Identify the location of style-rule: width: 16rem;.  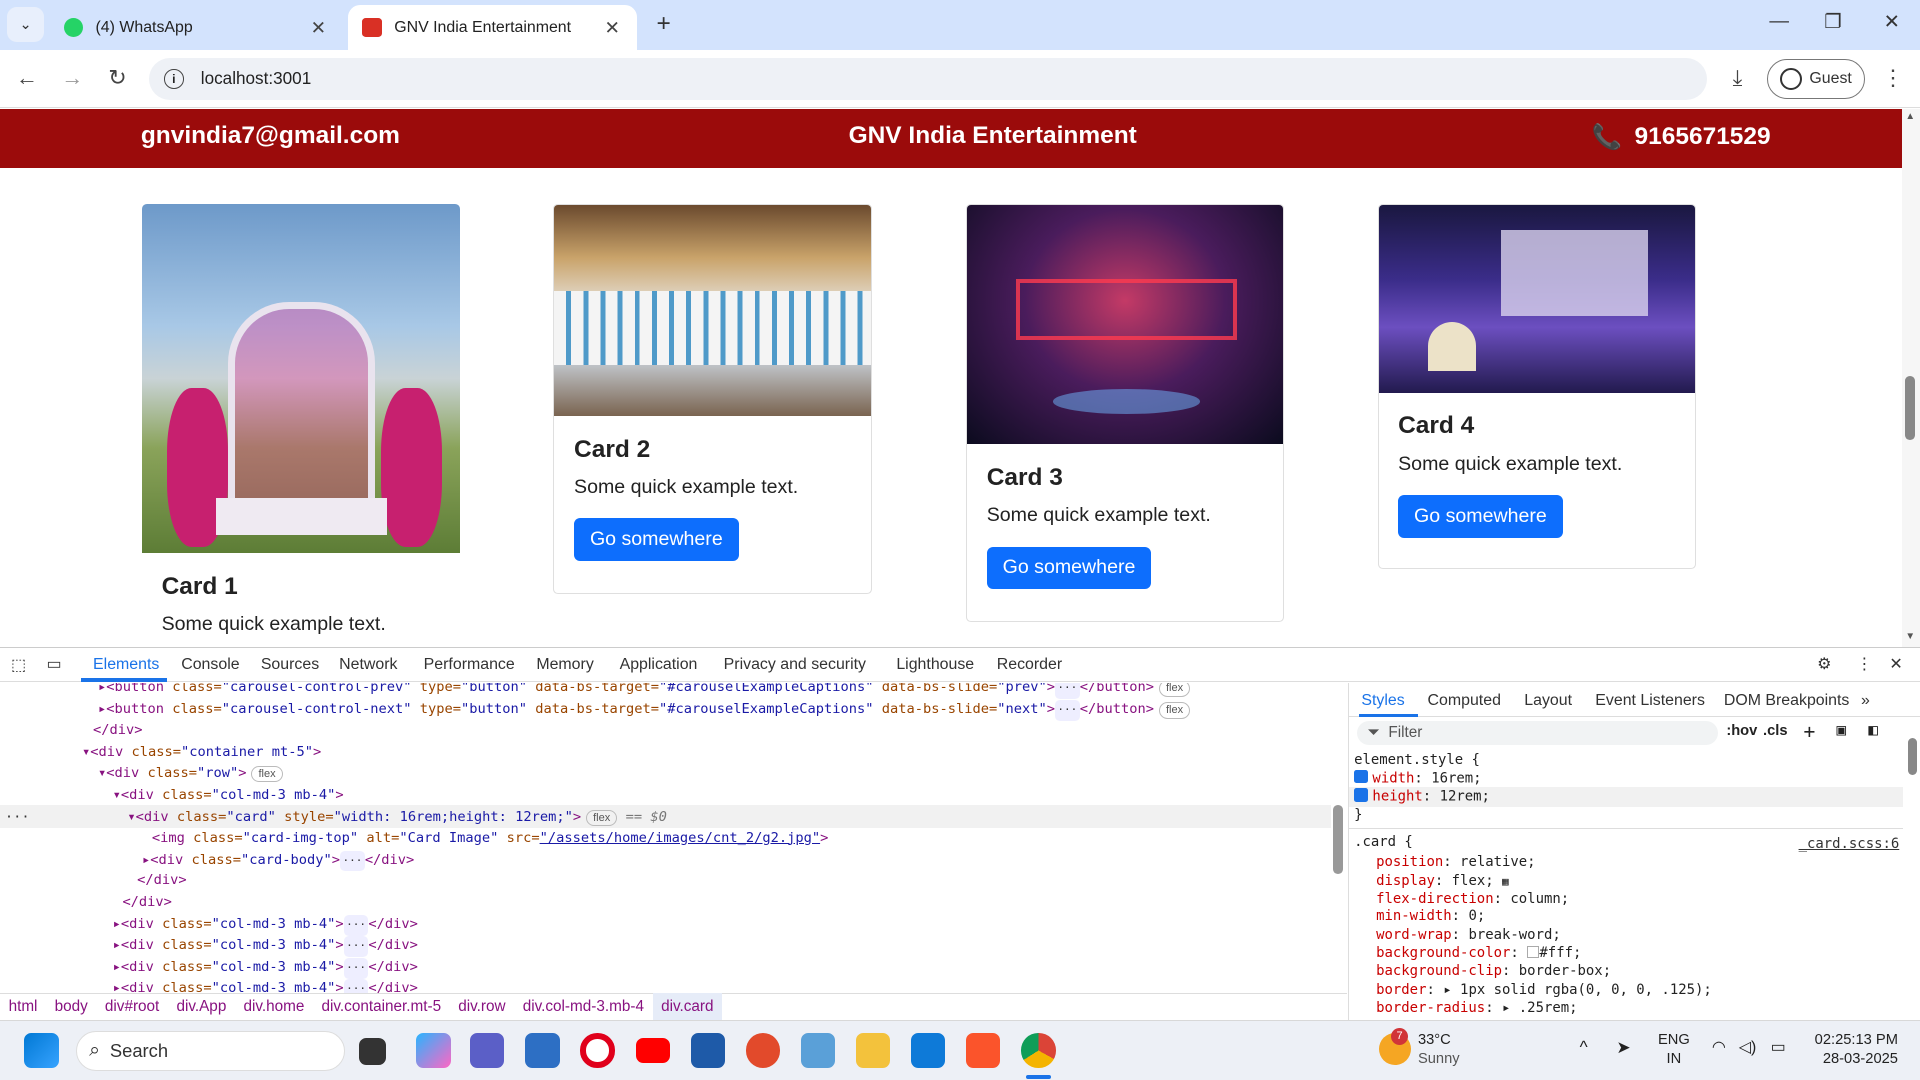
(1418, 777).